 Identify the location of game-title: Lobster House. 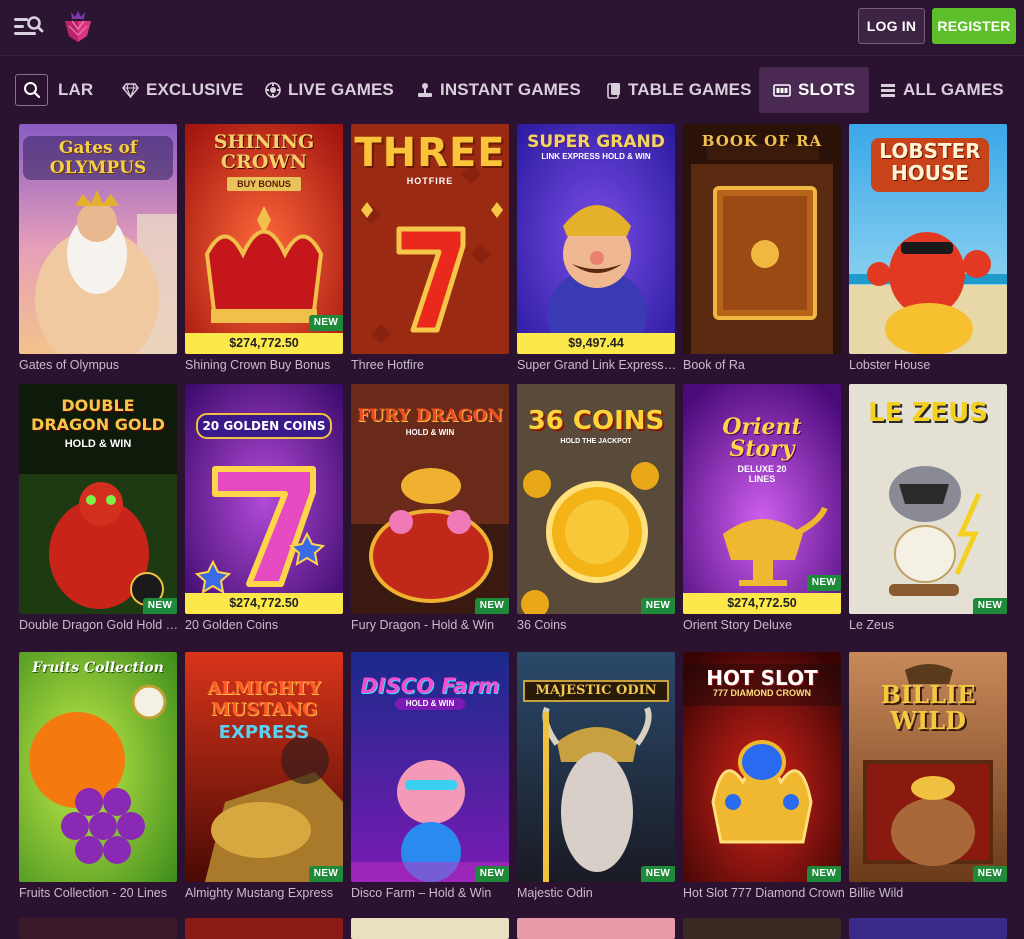
(930, 365).